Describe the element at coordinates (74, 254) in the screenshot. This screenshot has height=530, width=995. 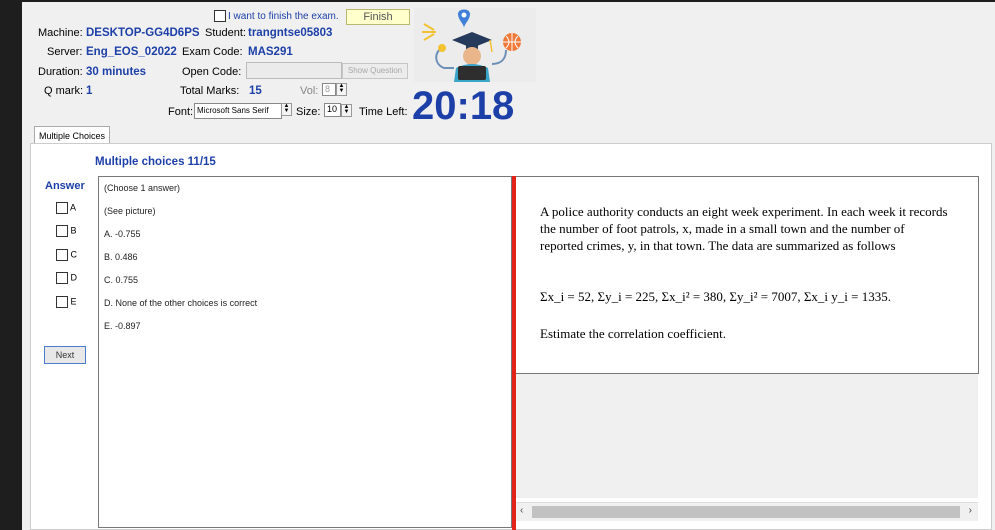
I see `answer-checkbox-label: C` at that location.